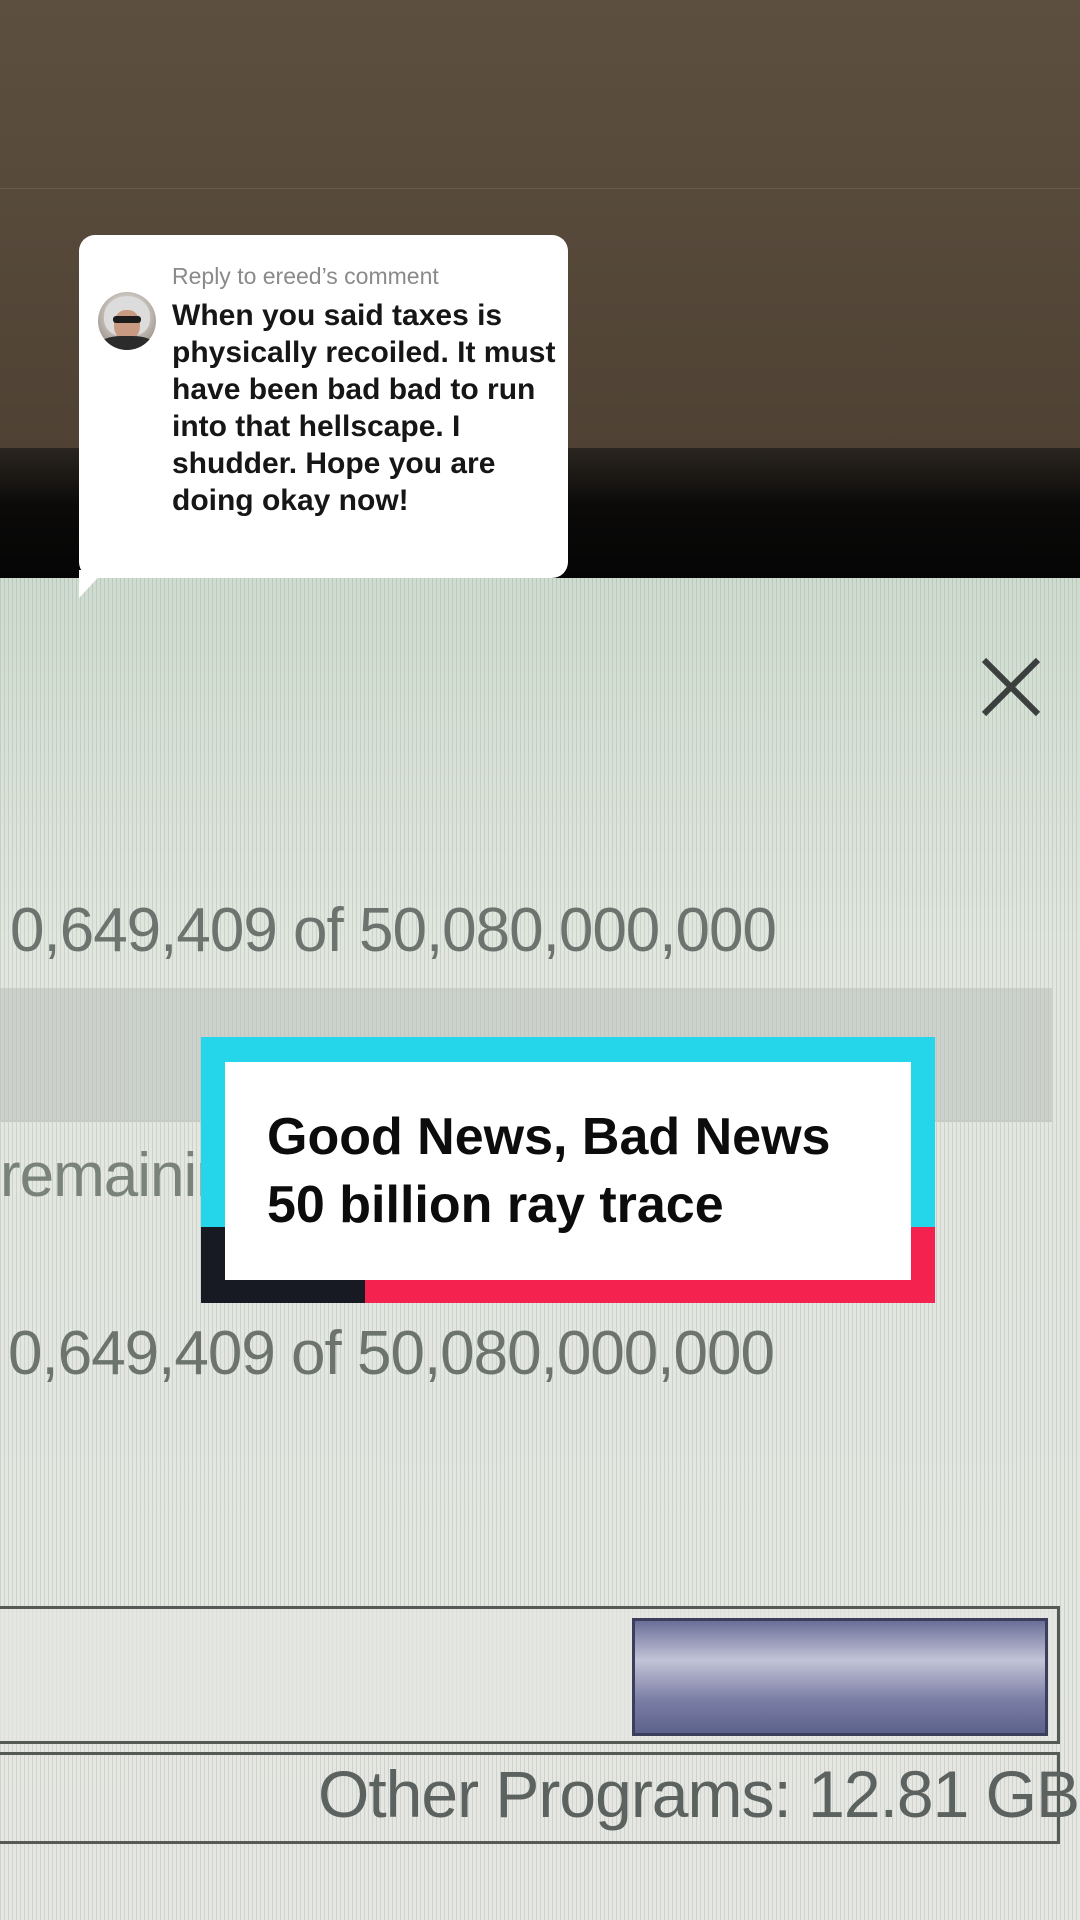 The image size is (1080, 1920). I want to click on title-card-red-edge, so click(923, 1253).